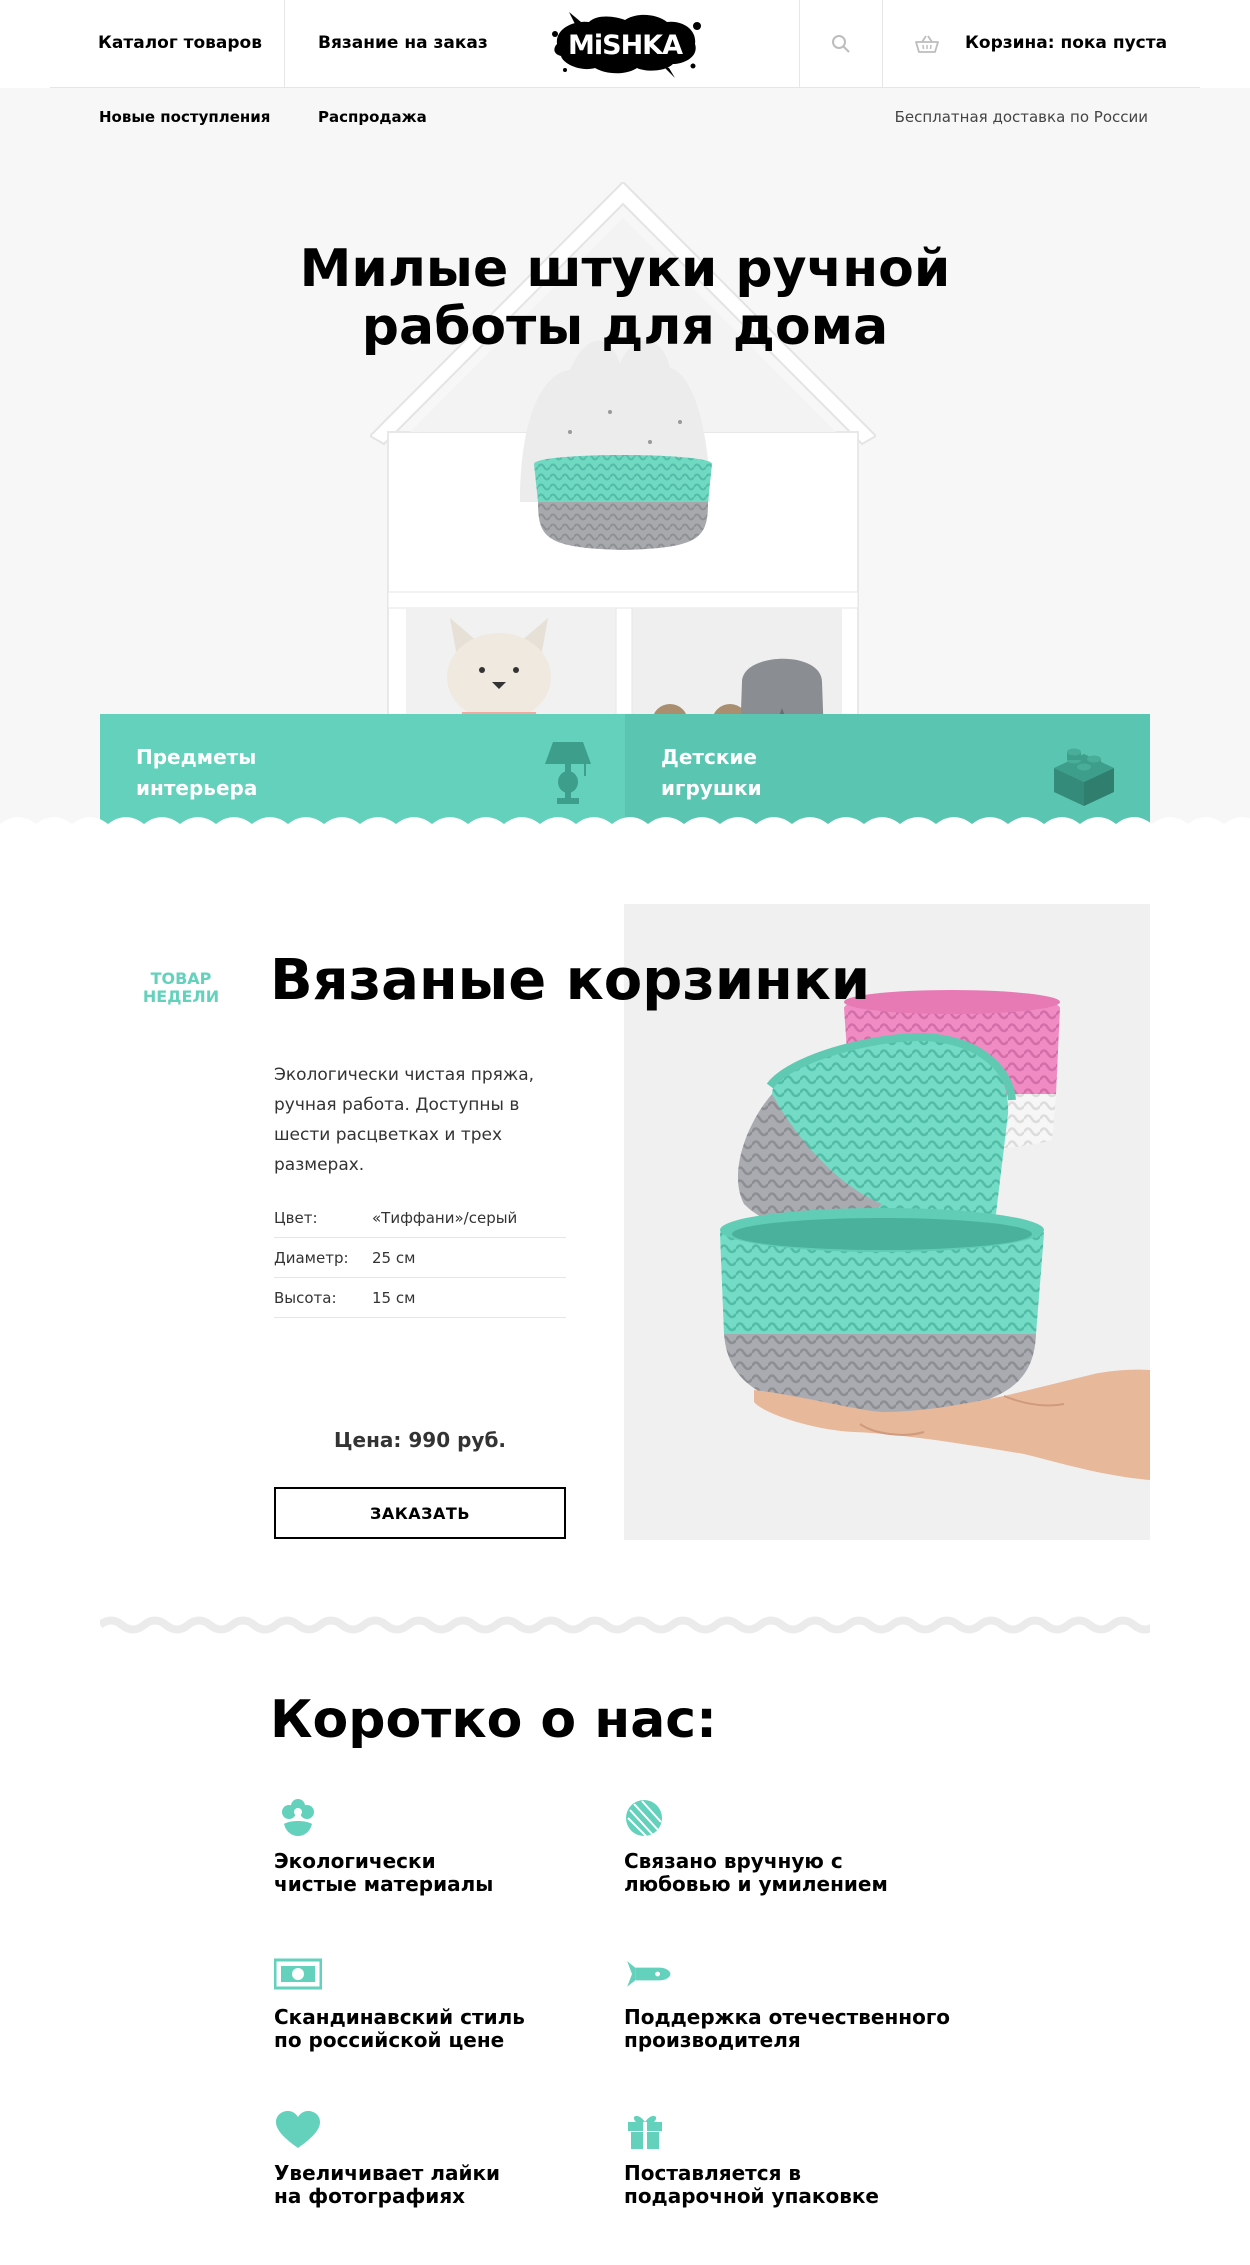 The height and width of the screenshot is (2265, 1250). I want to click on subnav-sale-link: Распродажа, so click(372, 117).